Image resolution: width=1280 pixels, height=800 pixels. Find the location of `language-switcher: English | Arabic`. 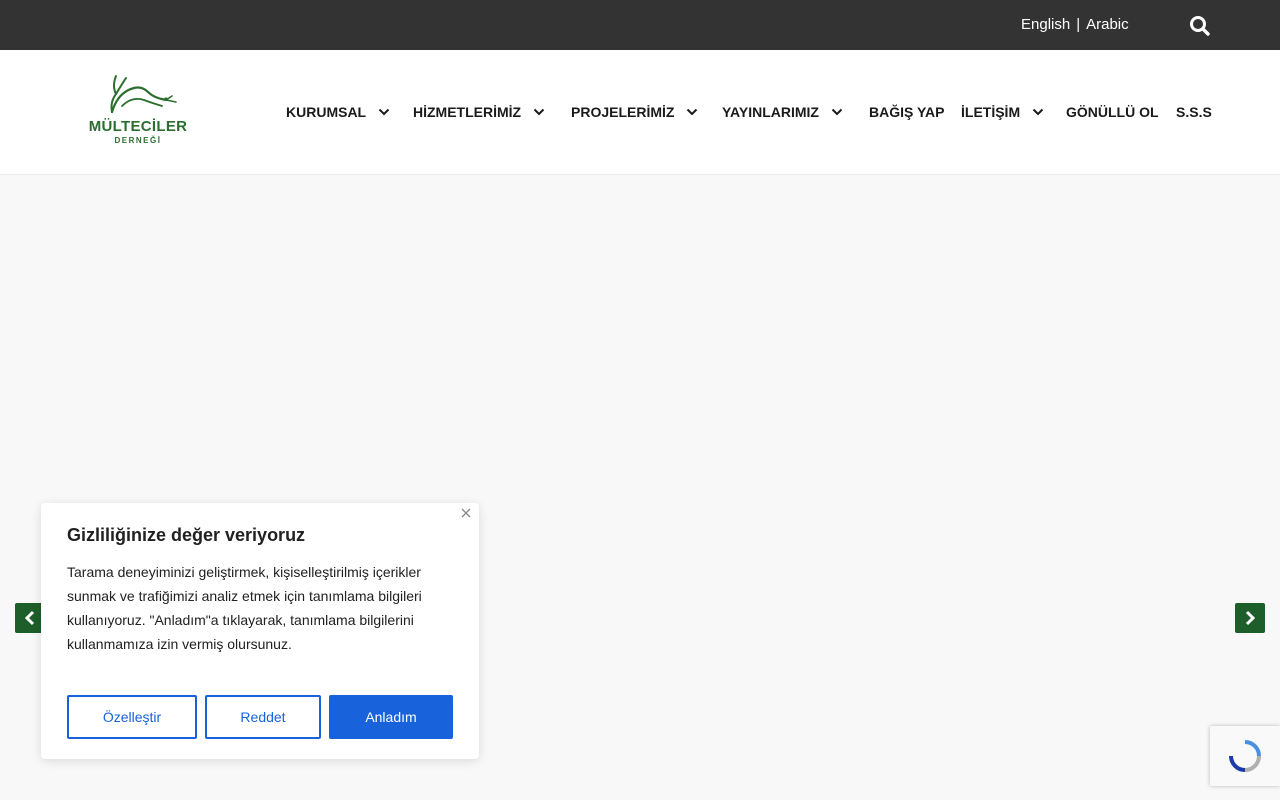

language-switcher: English | Arabic is located at coordinates (1075, 24).